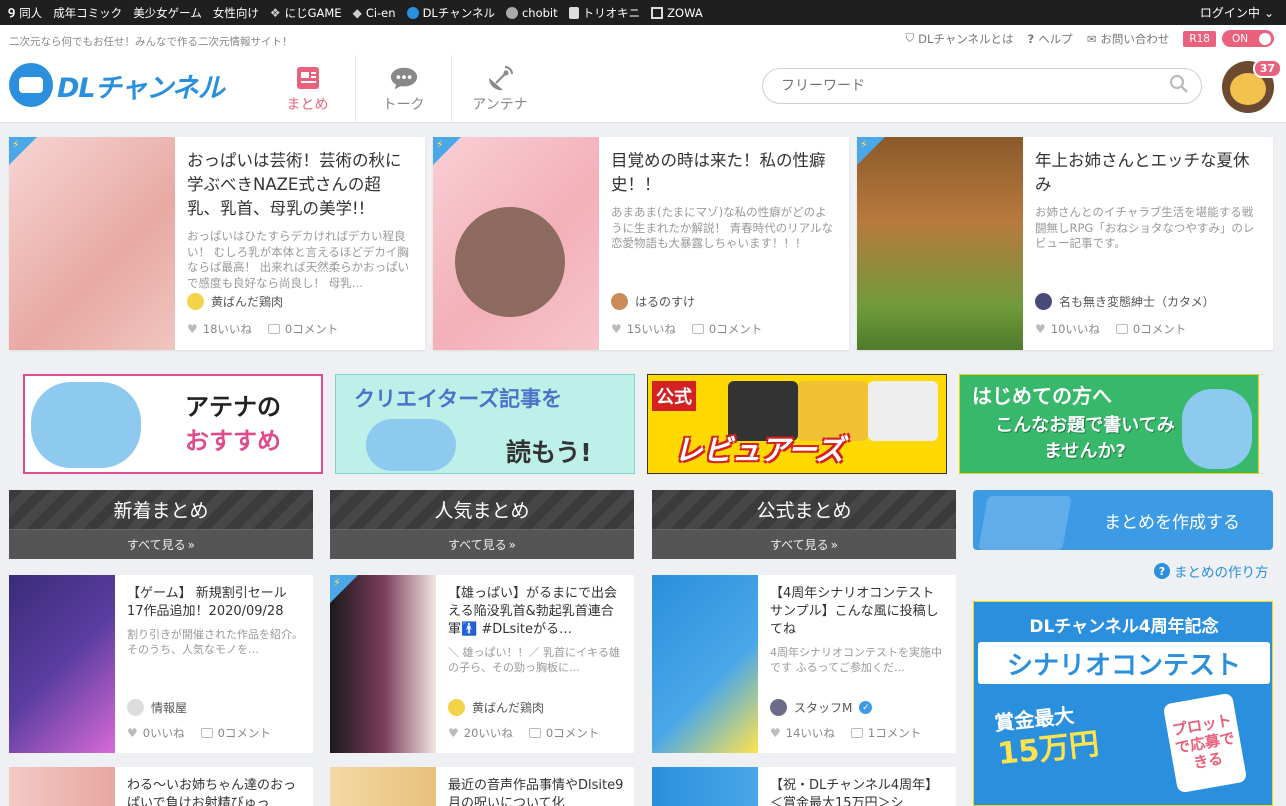 The image size is (1286, 806). What do you see at coordinates (247, 302) in the screenshot?
I see `author-name: 黄ばんだ鶏肉` at bounding box center [247, 302].